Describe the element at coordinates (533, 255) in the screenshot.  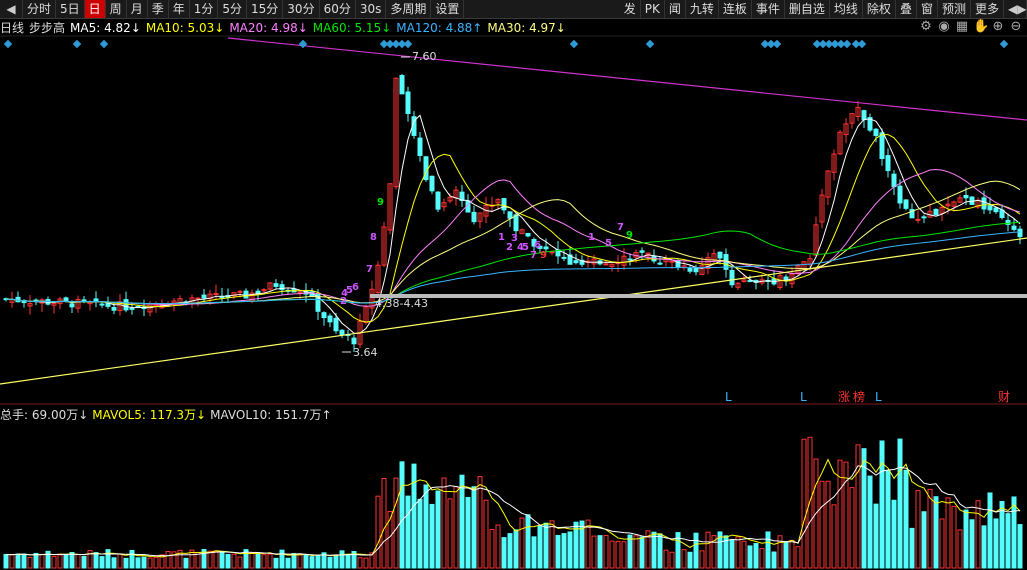
I see `td-sequence-number: 7` at that location.